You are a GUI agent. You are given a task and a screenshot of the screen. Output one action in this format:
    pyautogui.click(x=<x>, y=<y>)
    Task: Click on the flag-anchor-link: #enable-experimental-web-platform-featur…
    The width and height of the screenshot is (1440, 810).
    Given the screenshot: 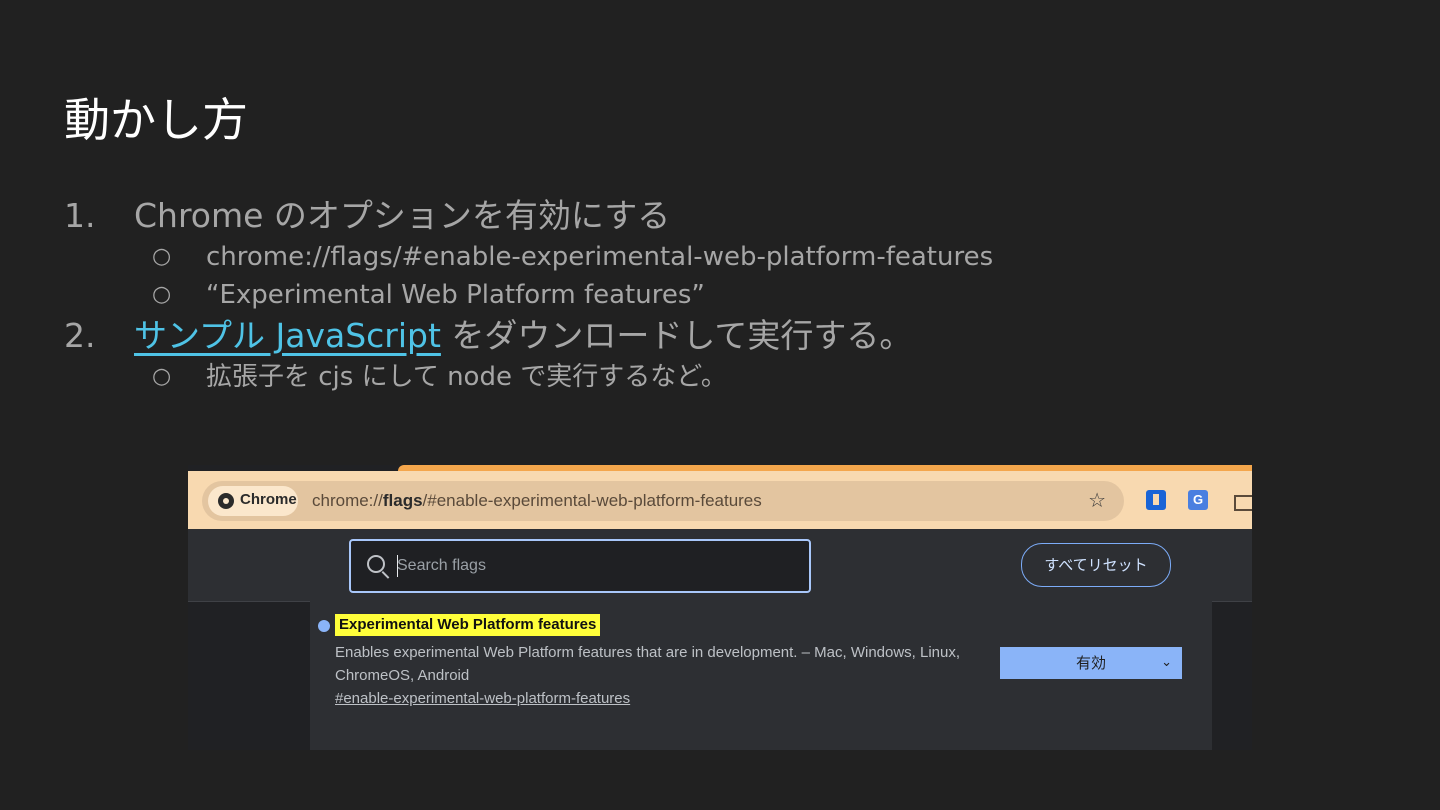 What is the action you would take?
    pyautogui.click(x=482, y=698)
    